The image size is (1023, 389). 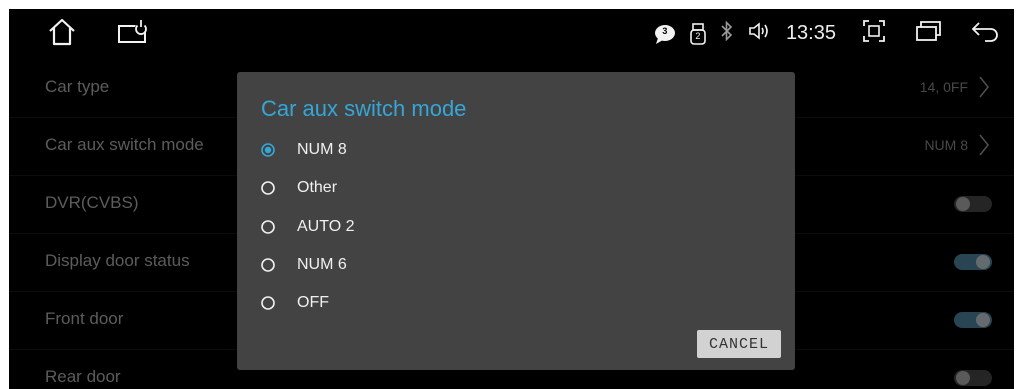 What do you see at coordinates (727, 33) in the screenshot?
I see `bluetooth-icon` at bounding box center [727, 33].